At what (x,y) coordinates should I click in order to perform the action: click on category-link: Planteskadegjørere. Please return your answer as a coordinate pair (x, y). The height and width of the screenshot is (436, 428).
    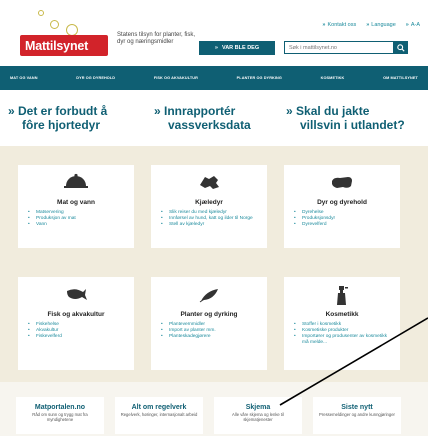
    Looking at the image, I should click on (211, 337).